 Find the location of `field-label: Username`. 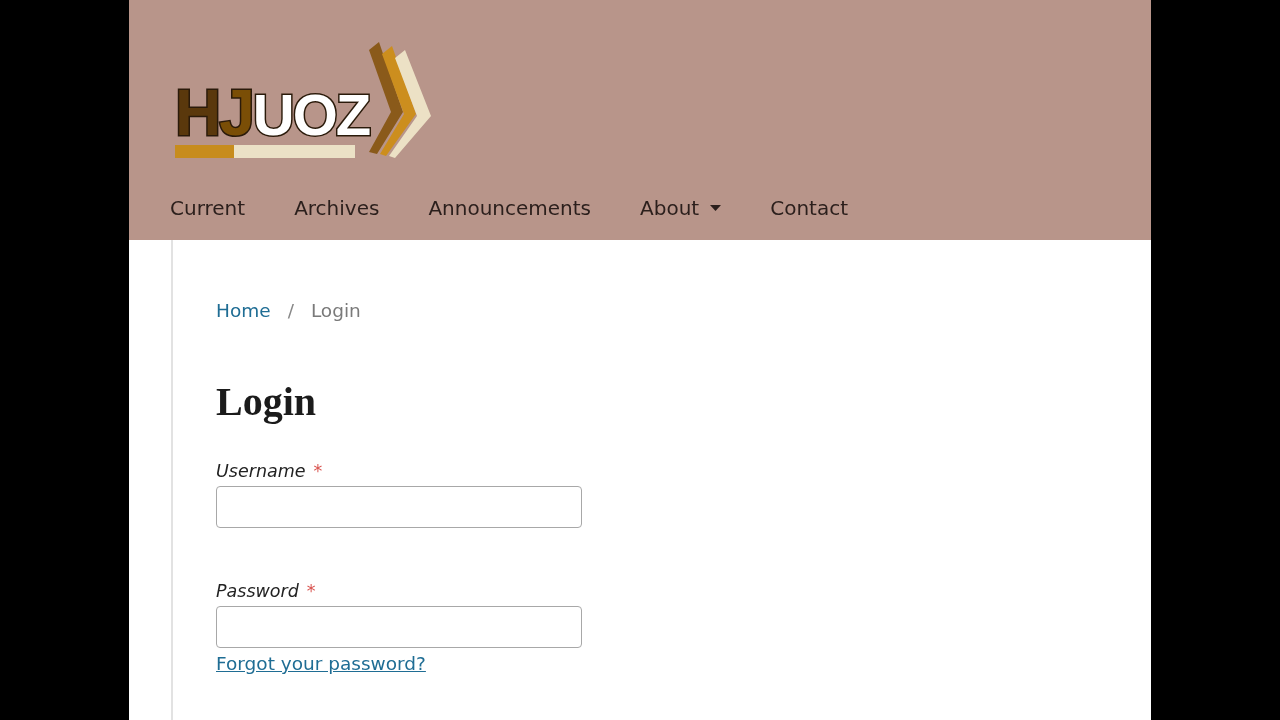

field-label: Username is located at coordinates (261, 471).